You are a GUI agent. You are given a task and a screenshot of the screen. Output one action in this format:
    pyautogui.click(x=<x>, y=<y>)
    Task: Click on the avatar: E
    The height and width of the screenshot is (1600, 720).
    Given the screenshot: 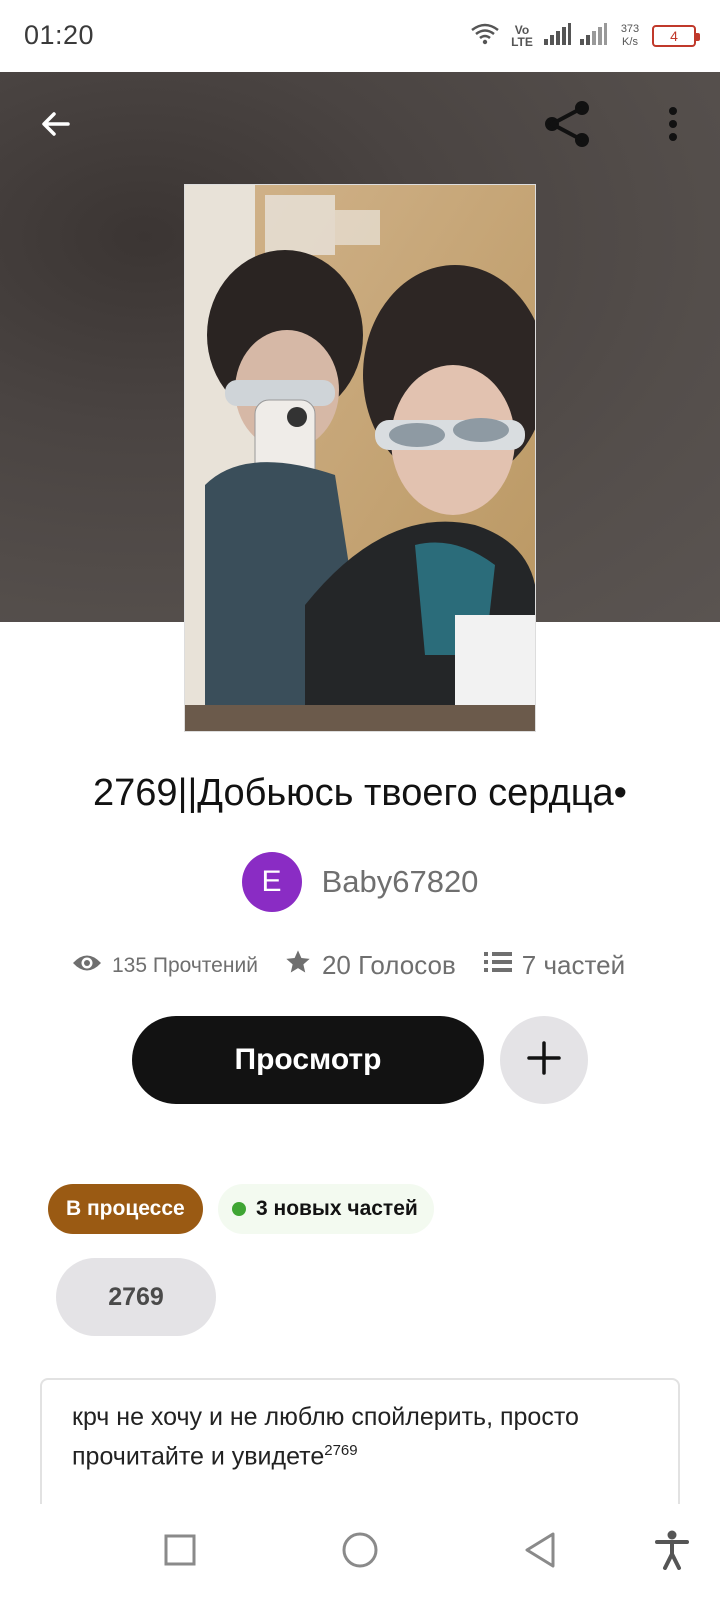 What is the action you would take?
    pyautogui.click(x=271, y=882)
    